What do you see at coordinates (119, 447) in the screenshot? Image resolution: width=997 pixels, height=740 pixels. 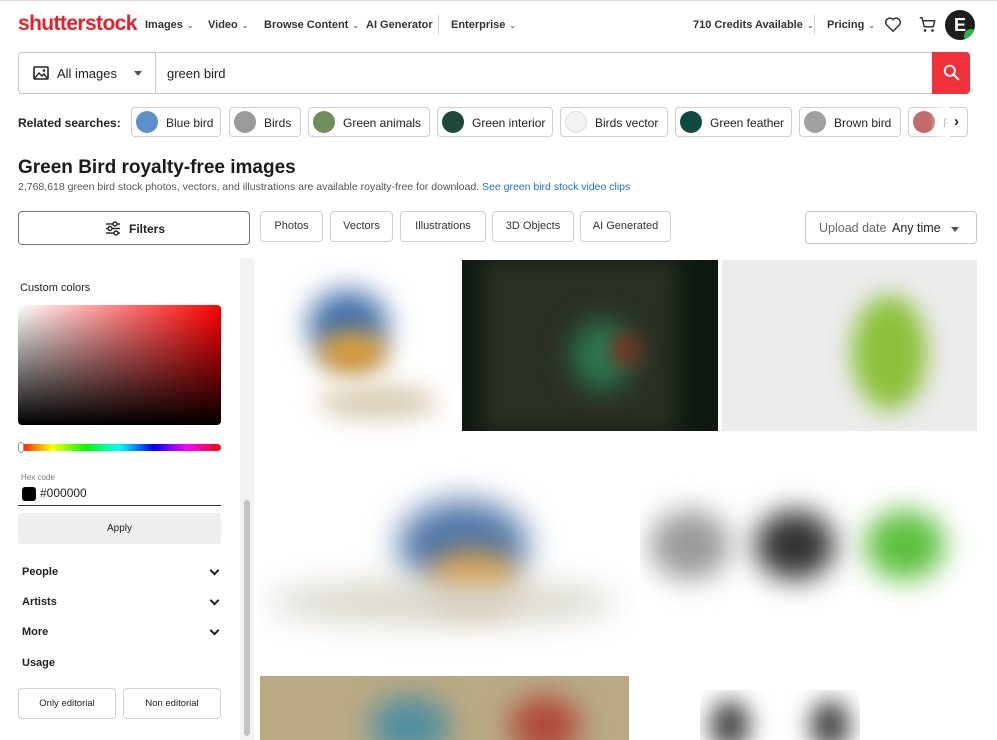 I see `hue-slider` at bounding box center [119, 447].